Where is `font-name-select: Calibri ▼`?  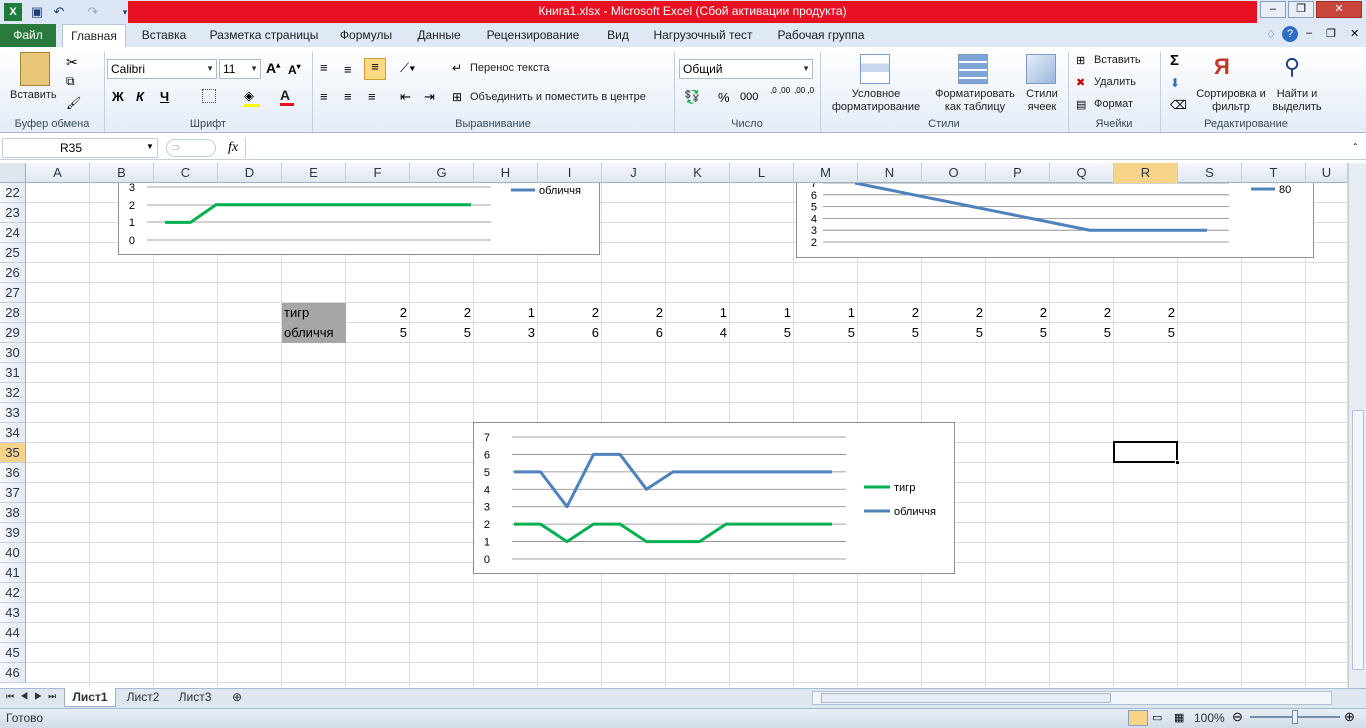 font-name-select: Calibri ▼ is located at coordinates (162, 69).